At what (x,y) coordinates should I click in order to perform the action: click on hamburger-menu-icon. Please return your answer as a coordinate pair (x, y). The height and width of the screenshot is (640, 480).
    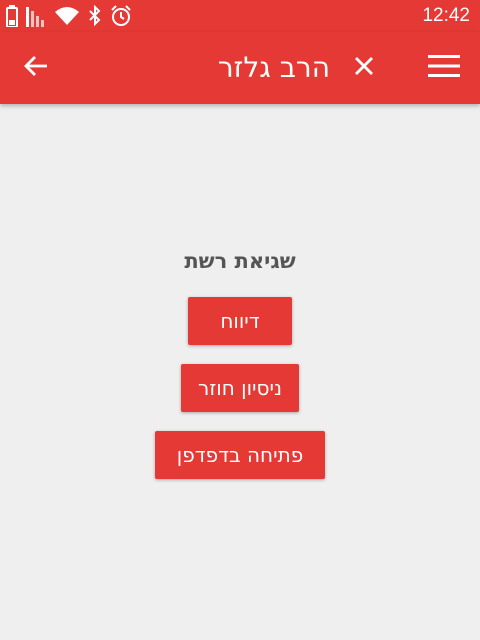
    Looking at the image, I should click on (444, 68).